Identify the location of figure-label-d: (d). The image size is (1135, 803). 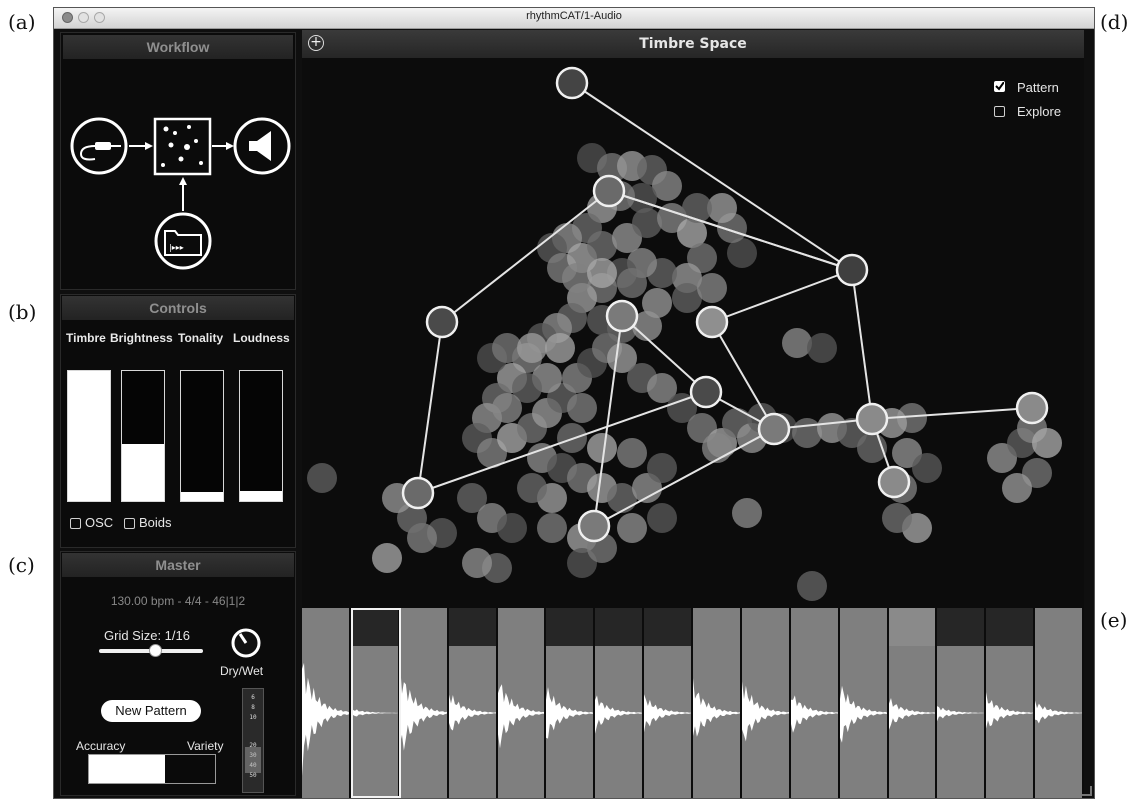
(1114, 22).